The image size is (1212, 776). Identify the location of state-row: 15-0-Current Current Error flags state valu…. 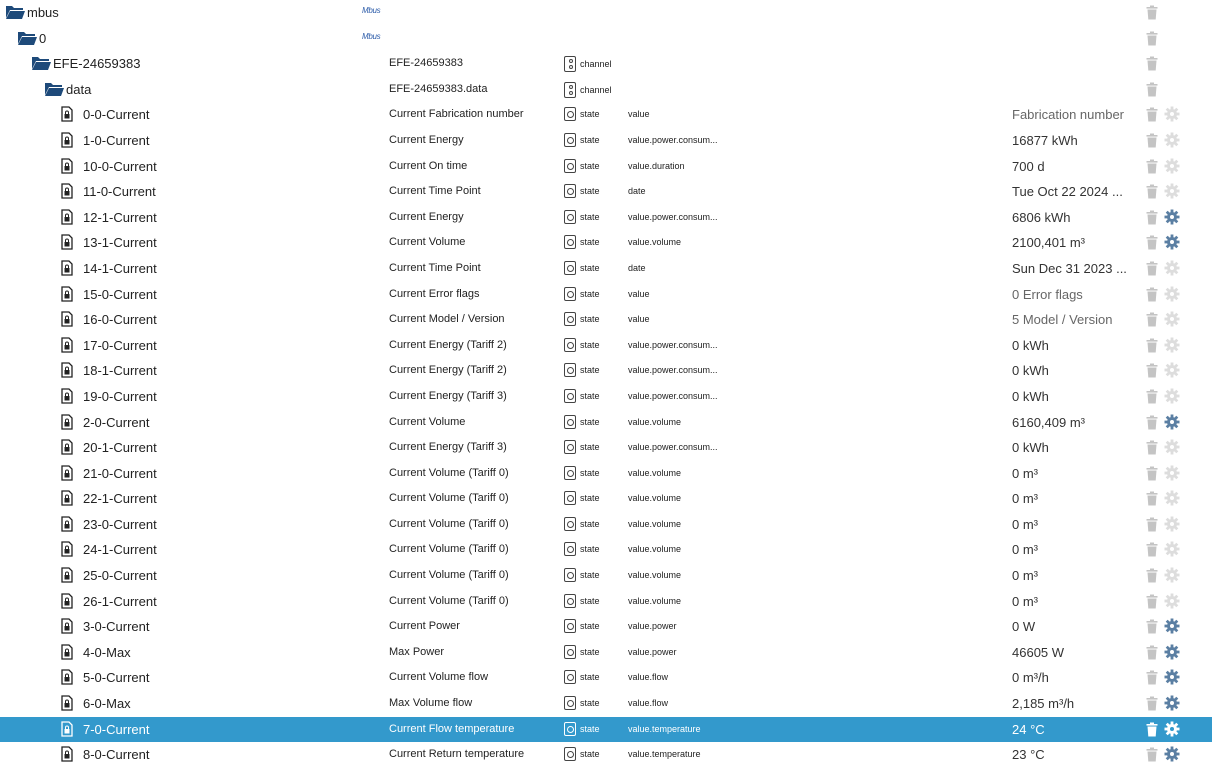
(606, 295).